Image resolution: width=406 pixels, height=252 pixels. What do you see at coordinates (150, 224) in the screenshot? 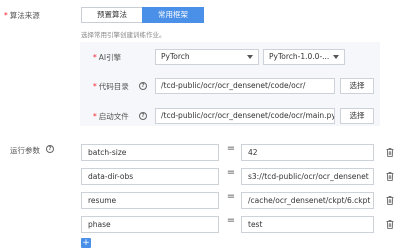
I see `param-name-input: phase` at bounding box center [150, 224].